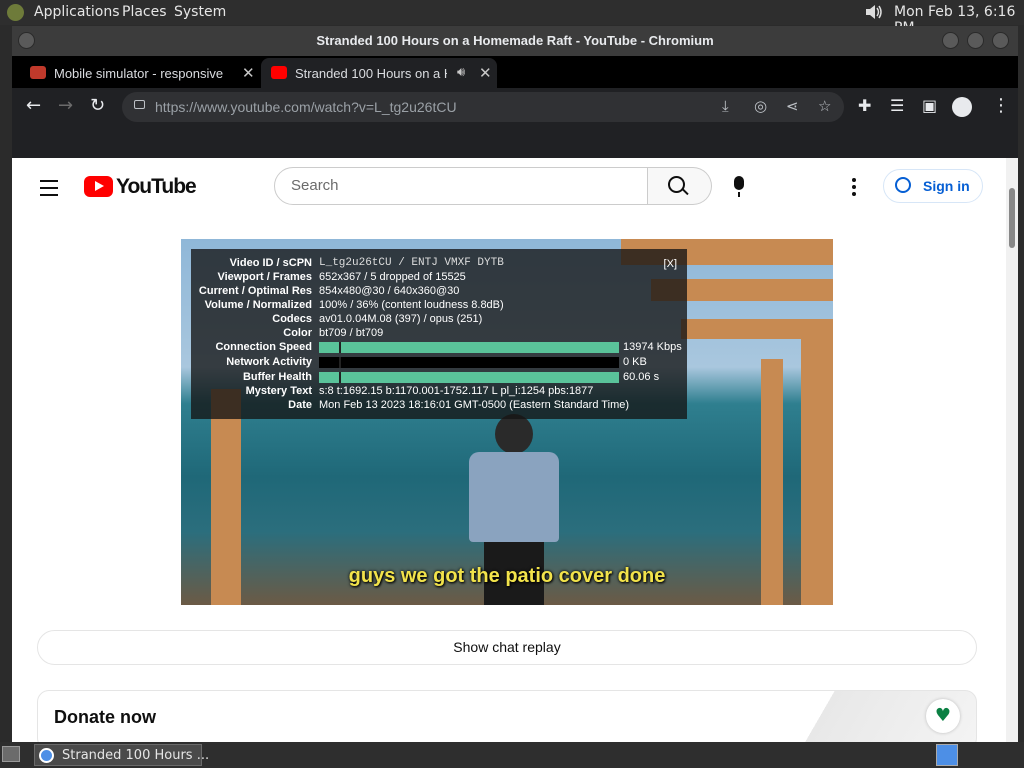 This screenshot has height=768, width=1024. What do you see at coordinates (760, 106) in the screenshot?
I see `tracking-blocked-eye-icon: ◎` at bounding box center [760, 106].